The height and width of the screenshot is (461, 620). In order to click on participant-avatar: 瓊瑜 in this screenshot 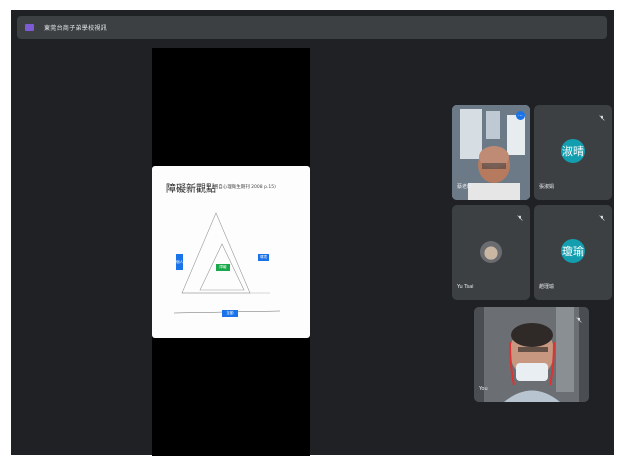, I will do `click(573, 250)`.